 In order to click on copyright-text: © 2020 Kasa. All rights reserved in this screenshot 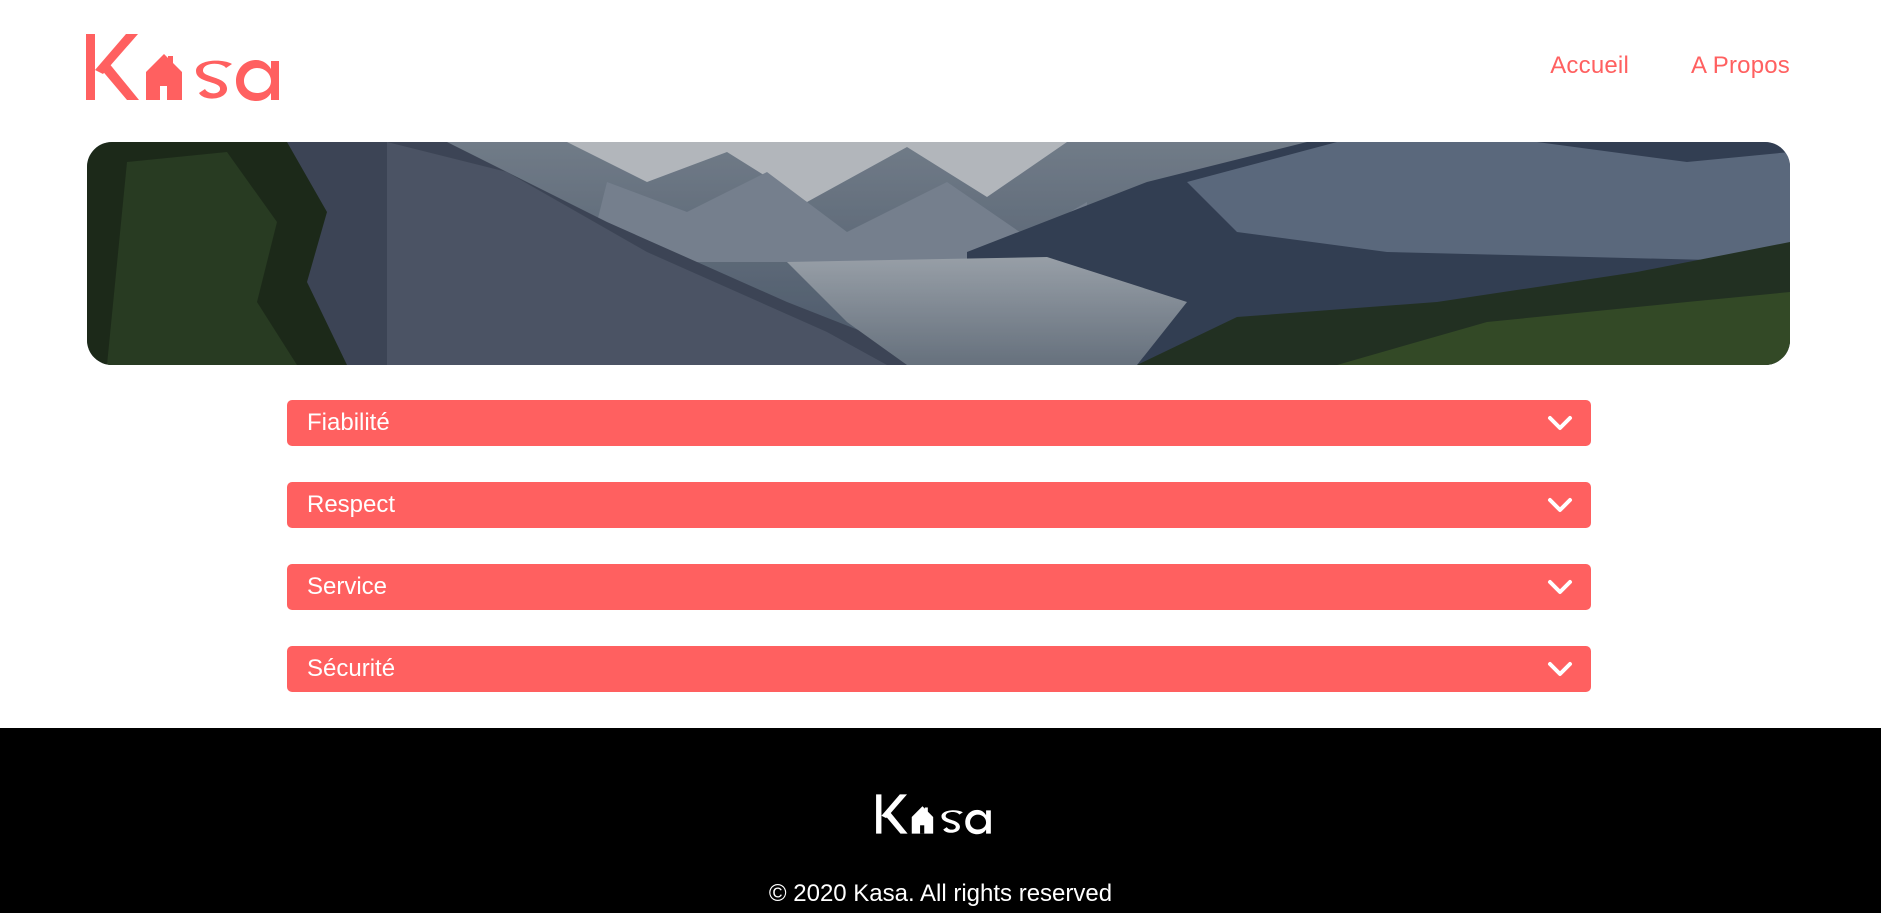, I will do `click(940, 893)`.